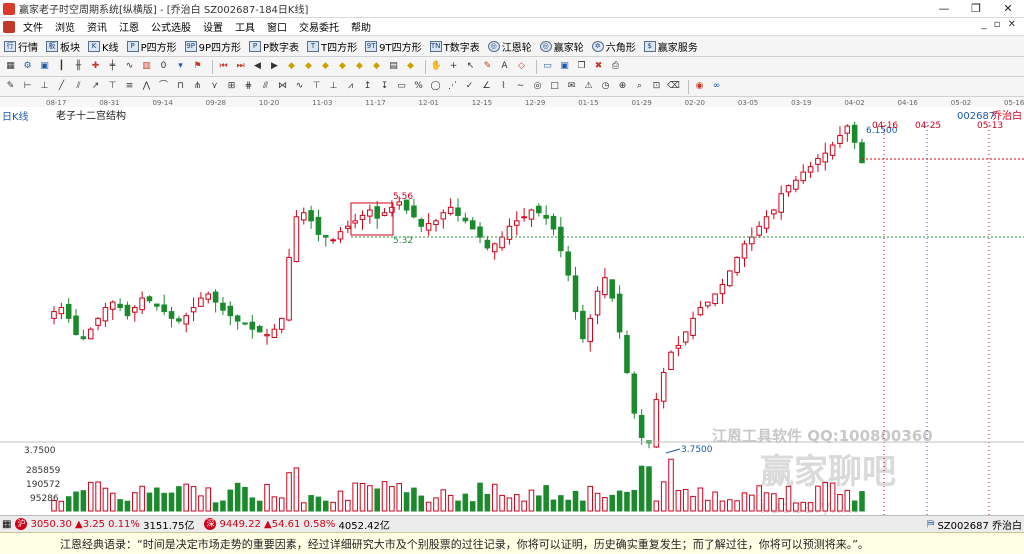 The height and width of the screenshot is (554, 1024). What do you see at coordinates (671, 46) in the screenshot?
I see `toolbar-service-button: $ 赢家服务` at bounding box center [671, 46].